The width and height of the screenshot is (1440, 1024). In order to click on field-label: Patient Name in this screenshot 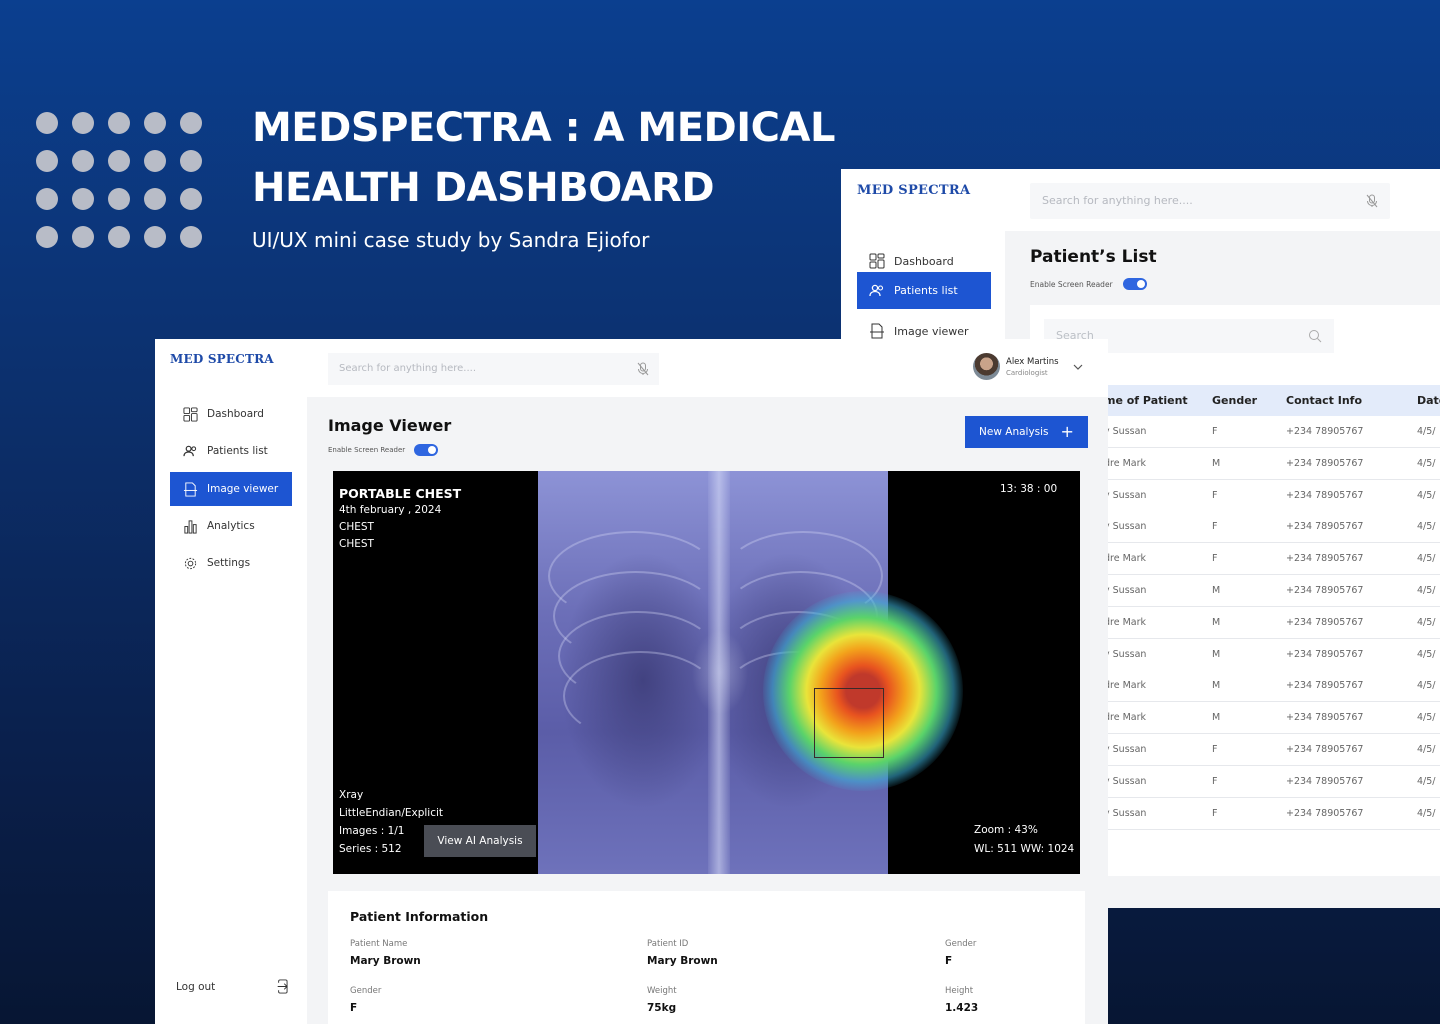, I will do `click(379, 944)`.